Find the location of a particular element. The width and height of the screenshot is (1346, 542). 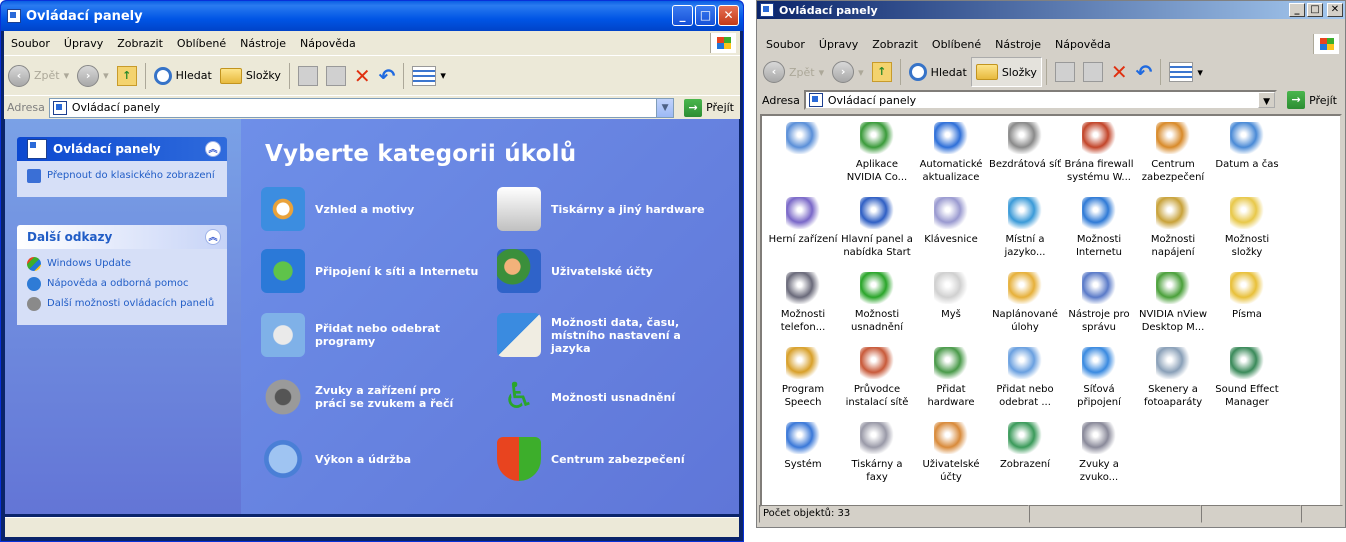

control-panel-item: Přidat hardware is located at coordinates (951, 380).